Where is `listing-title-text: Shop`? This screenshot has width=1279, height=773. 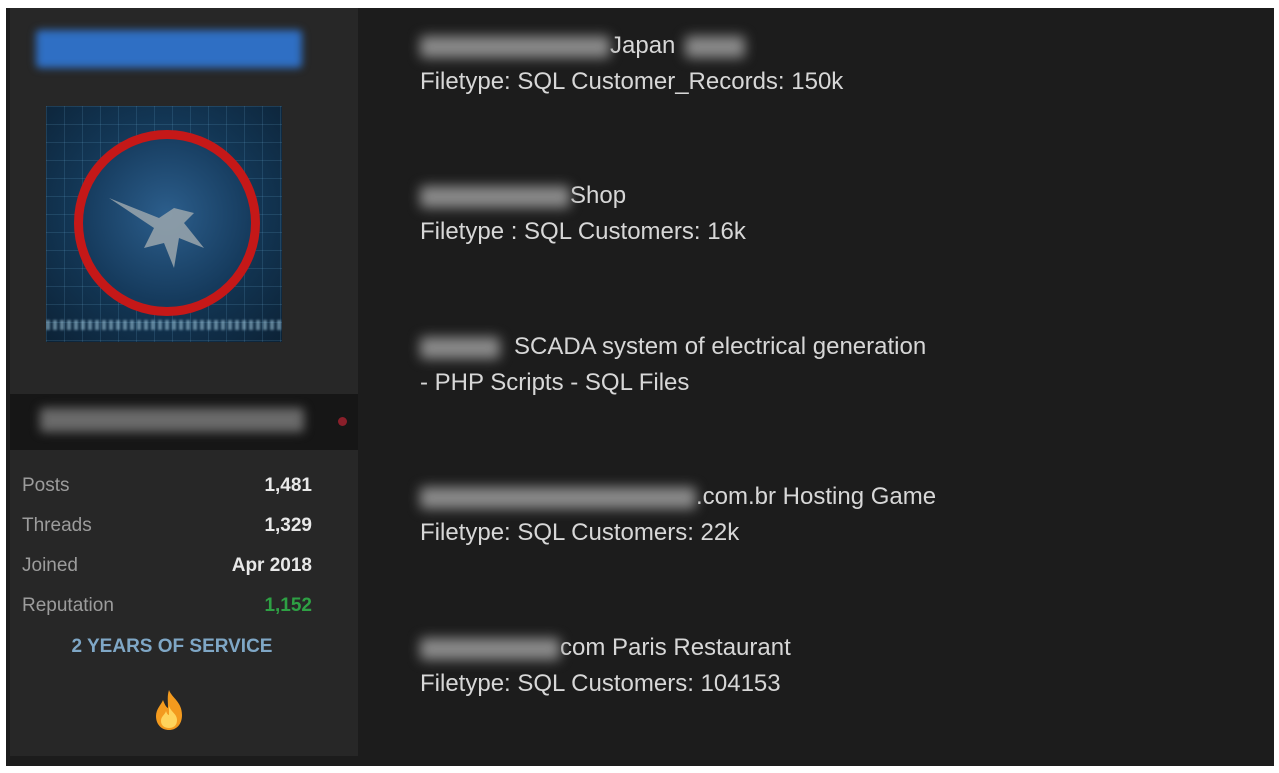 listing-title-text: Shop is located at coordinates (598, 195).